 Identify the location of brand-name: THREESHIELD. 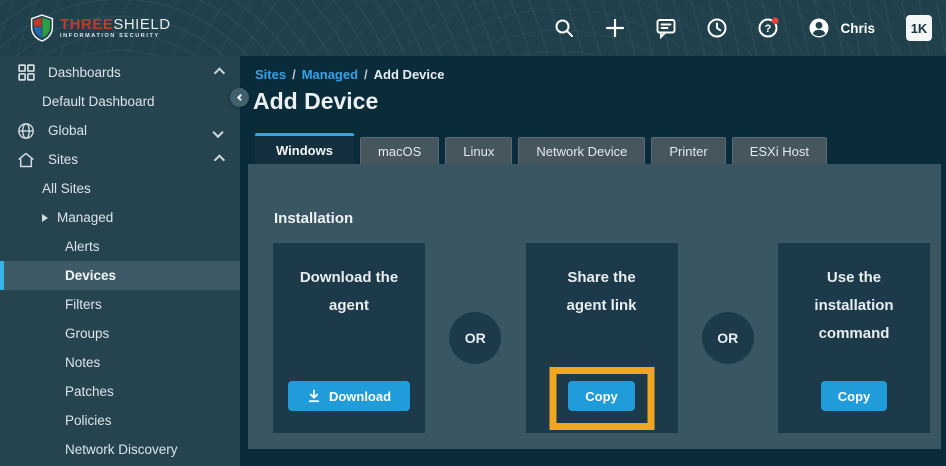
(115, 24).